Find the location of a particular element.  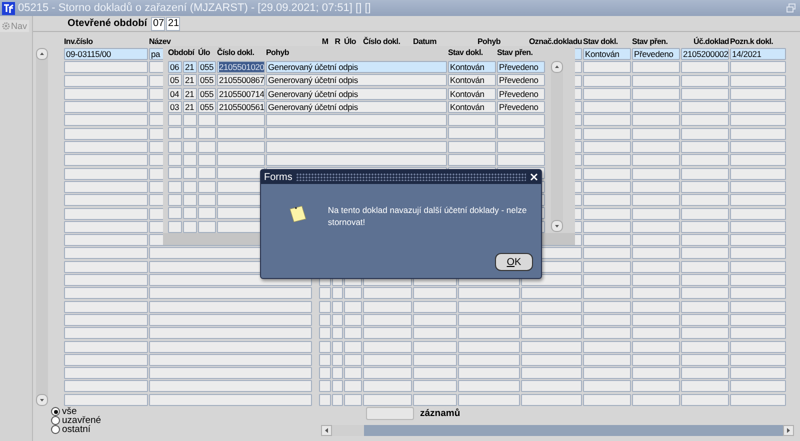

table-cell: 05 is located at coordinates (175, 80).